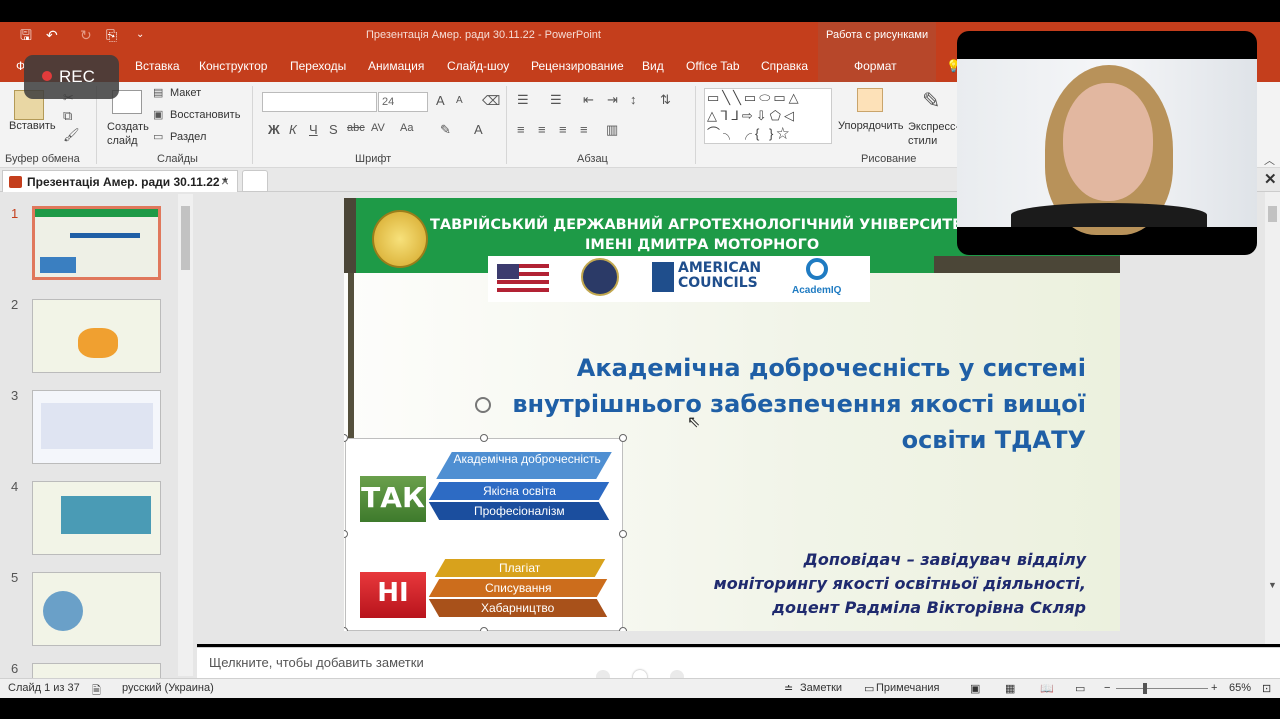 The height and width of the screenshot is (719, 1280). Describe the element at coordinates (478, 66) in the screenshot. I see `tab-5: Слайд-шоу` at that location.